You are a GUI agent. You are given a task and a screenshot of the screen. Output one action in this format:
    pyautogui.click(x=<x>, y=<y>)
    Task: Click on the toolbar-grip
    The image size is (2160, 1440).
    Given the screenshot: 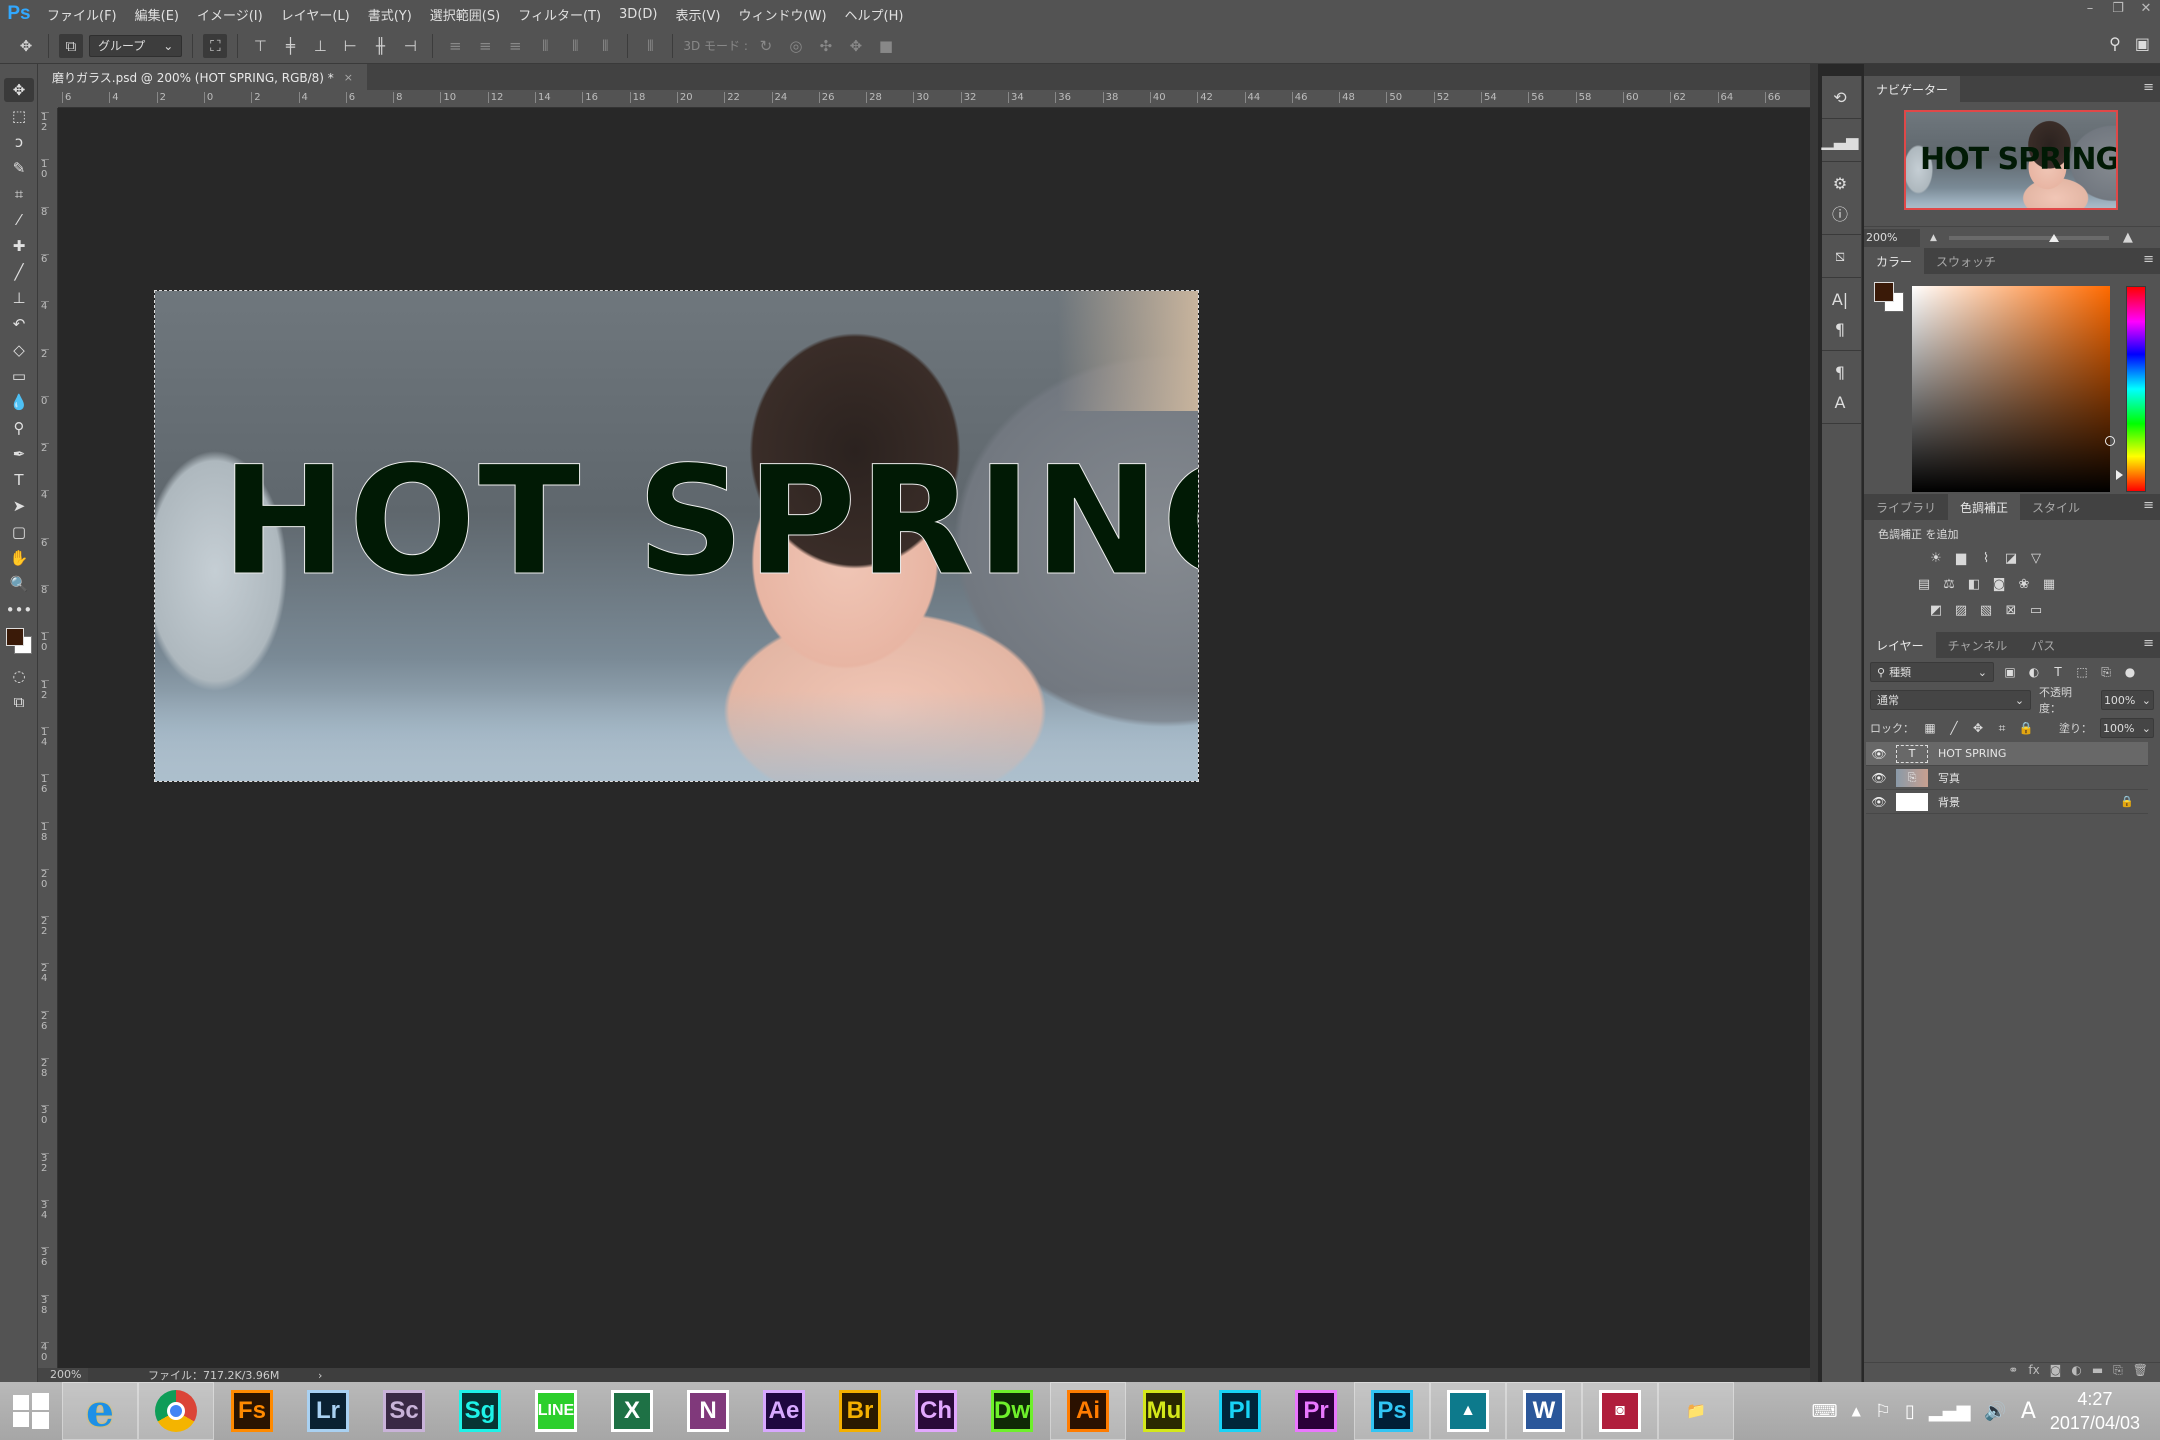 What is the action you would take?
    pyautogui.click(x=18, y=70)
    